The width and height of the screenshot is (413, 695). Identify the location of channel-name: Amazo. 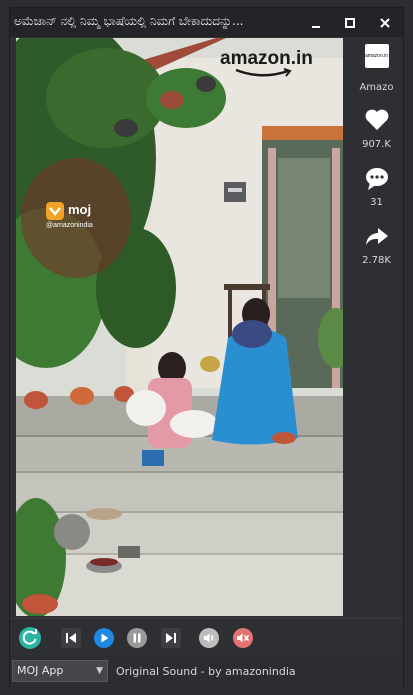
(376, 87).